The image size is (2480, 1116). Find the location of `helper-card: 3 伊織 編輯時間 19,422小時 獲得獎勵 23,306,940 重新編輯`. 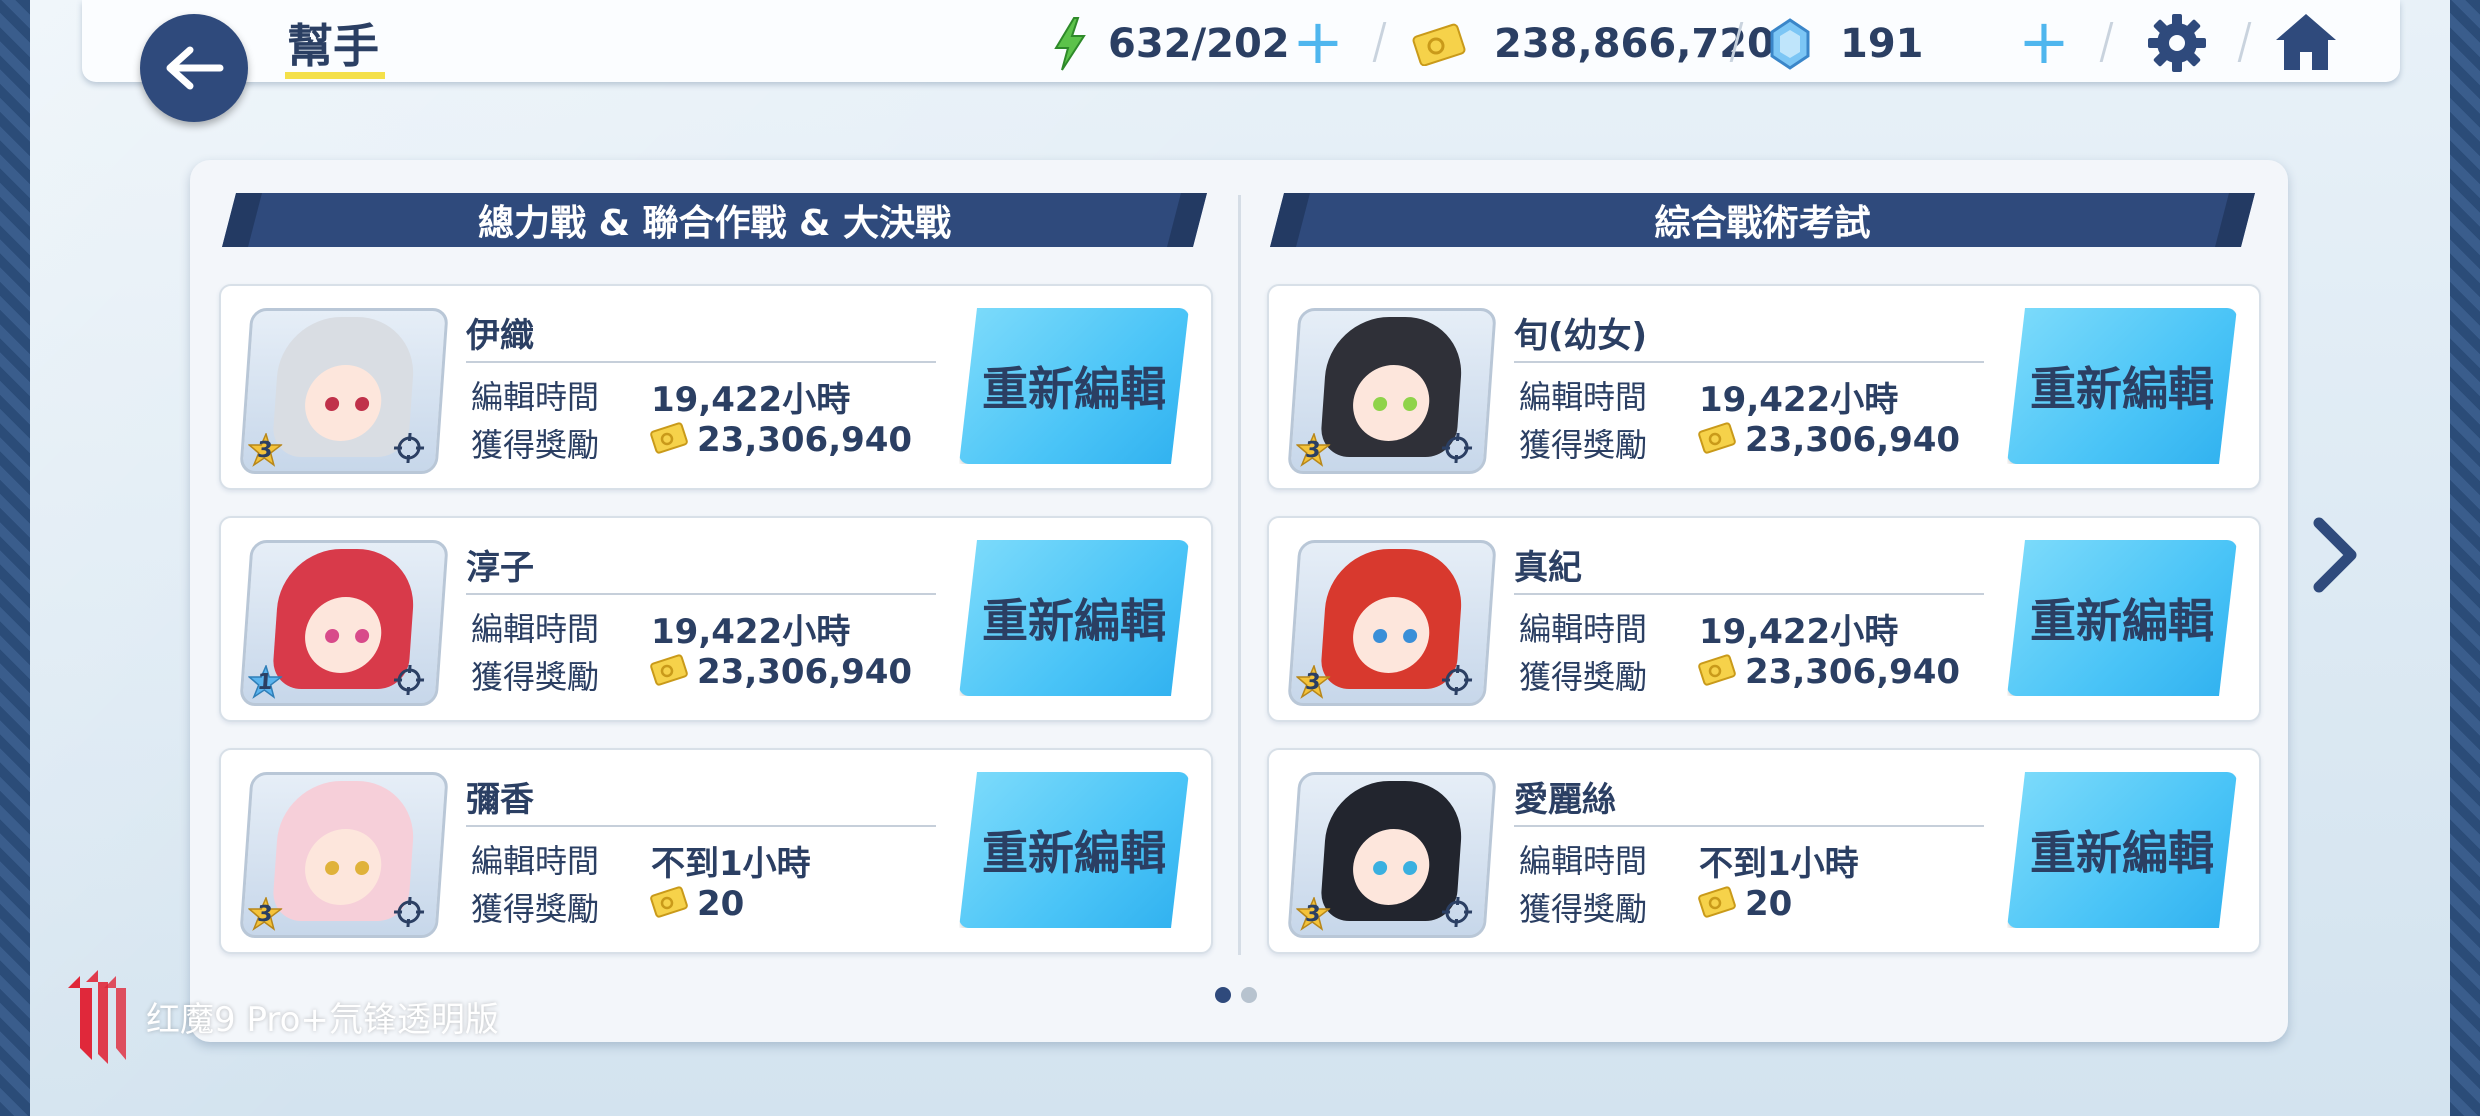

helper-card: 3 伊織 編輯時間 19,422小時 獲得獎勵 23,306,940 重新編輯 is located at coordinates (716, 387).